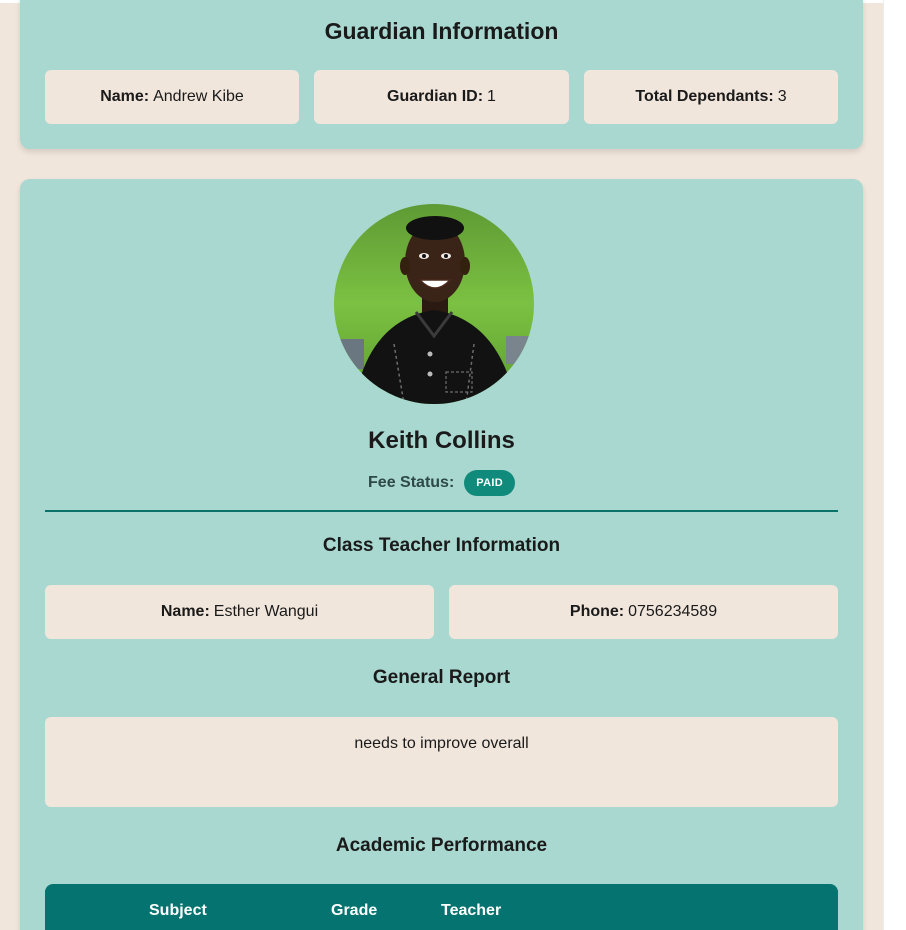  I want to click on class-teacher-title: Class Teacher Information, so click(441, 545).